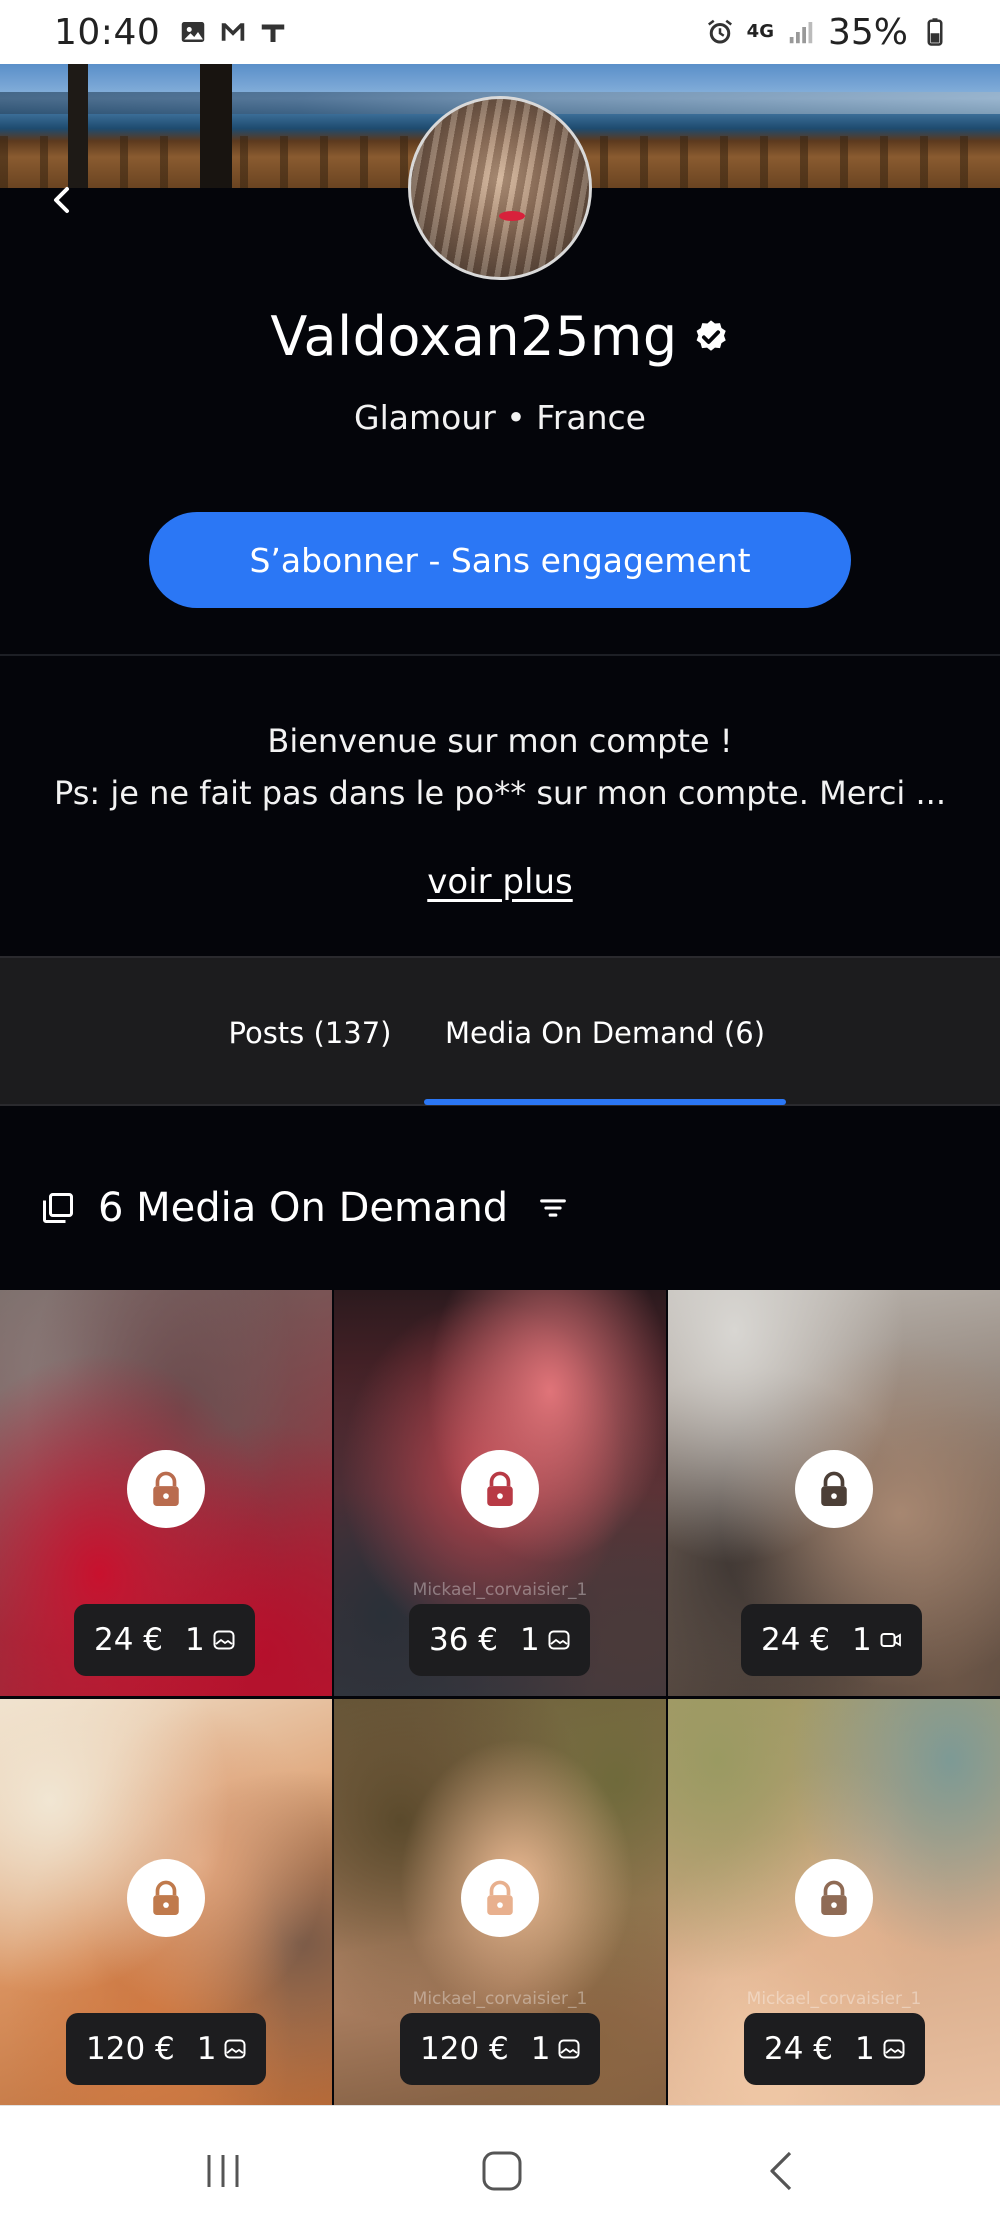 The image size is (1000, 2230). I want to click on battery-icon, so click(935, 32).